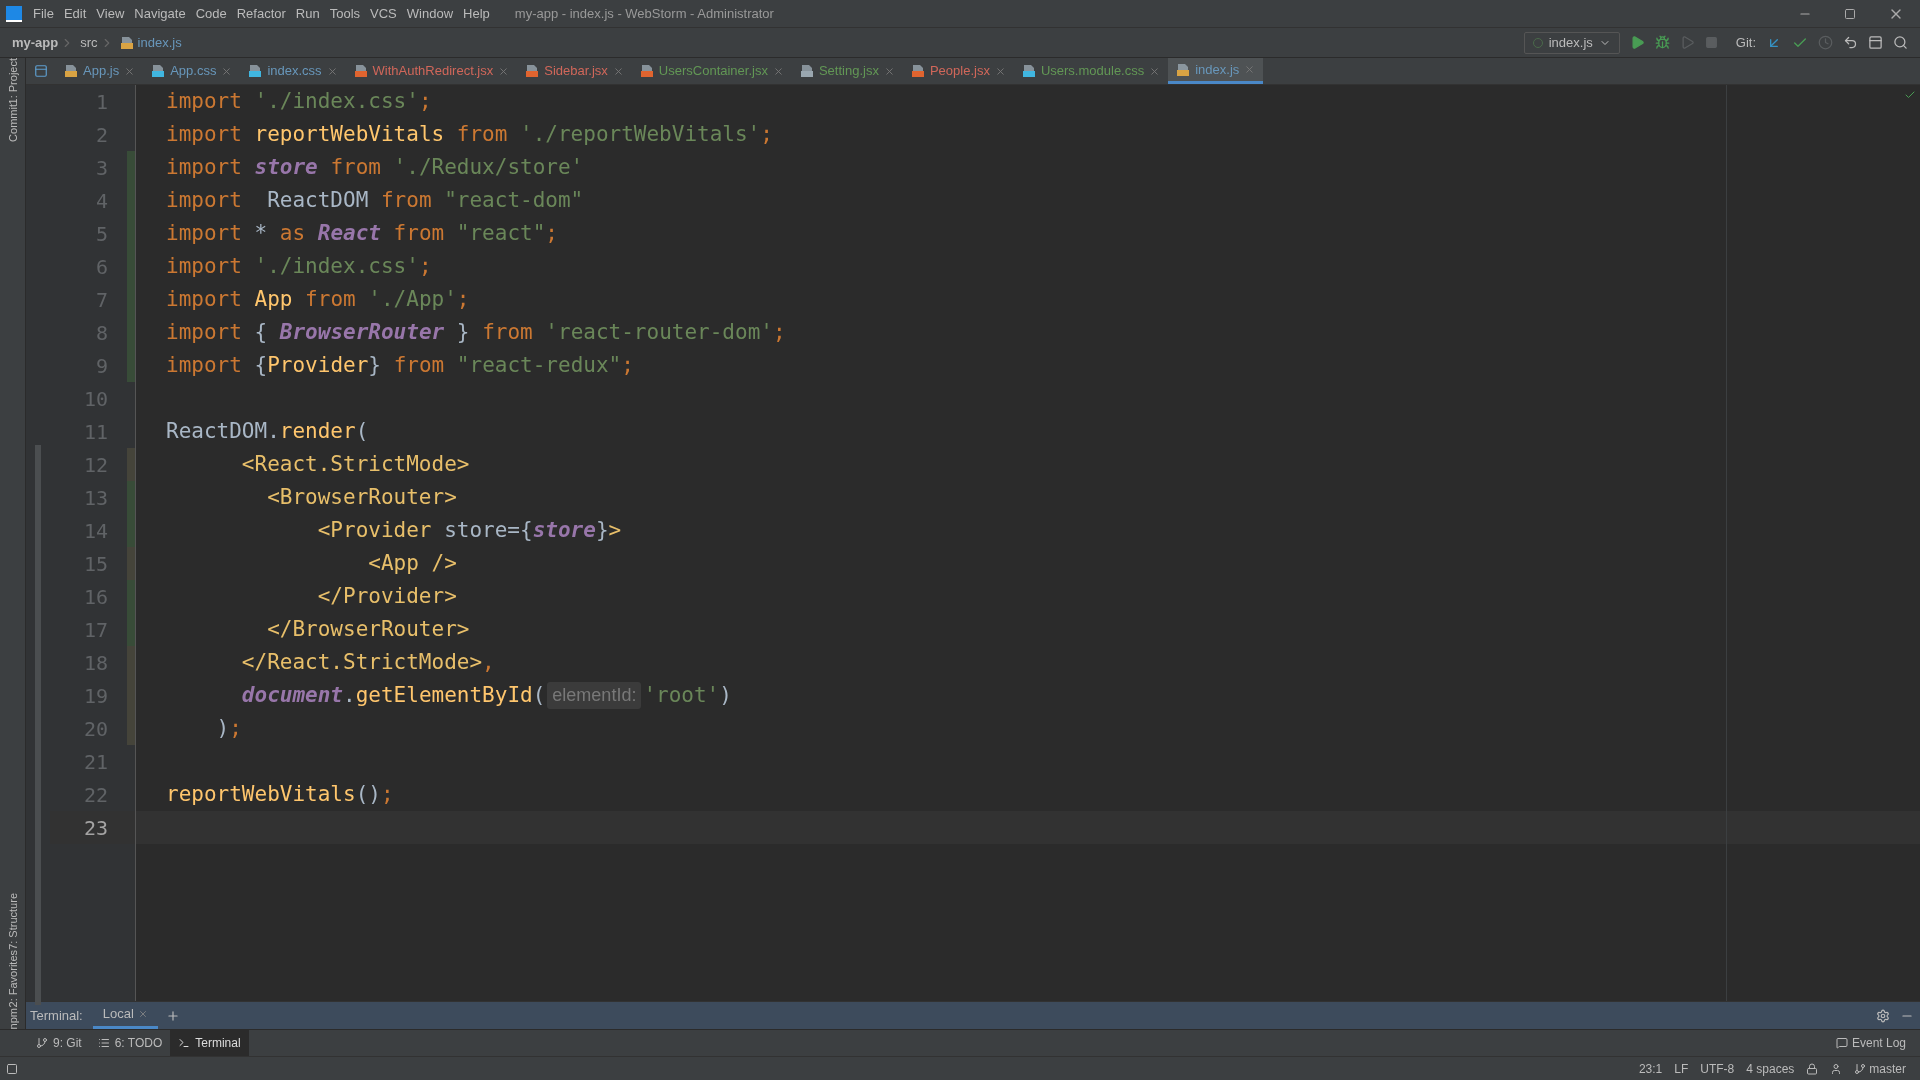  What do you see at coordinates (355, 464) in the screenshot?
I see `code-token: <React.StrictMode>` at bounding box center [355, 464].